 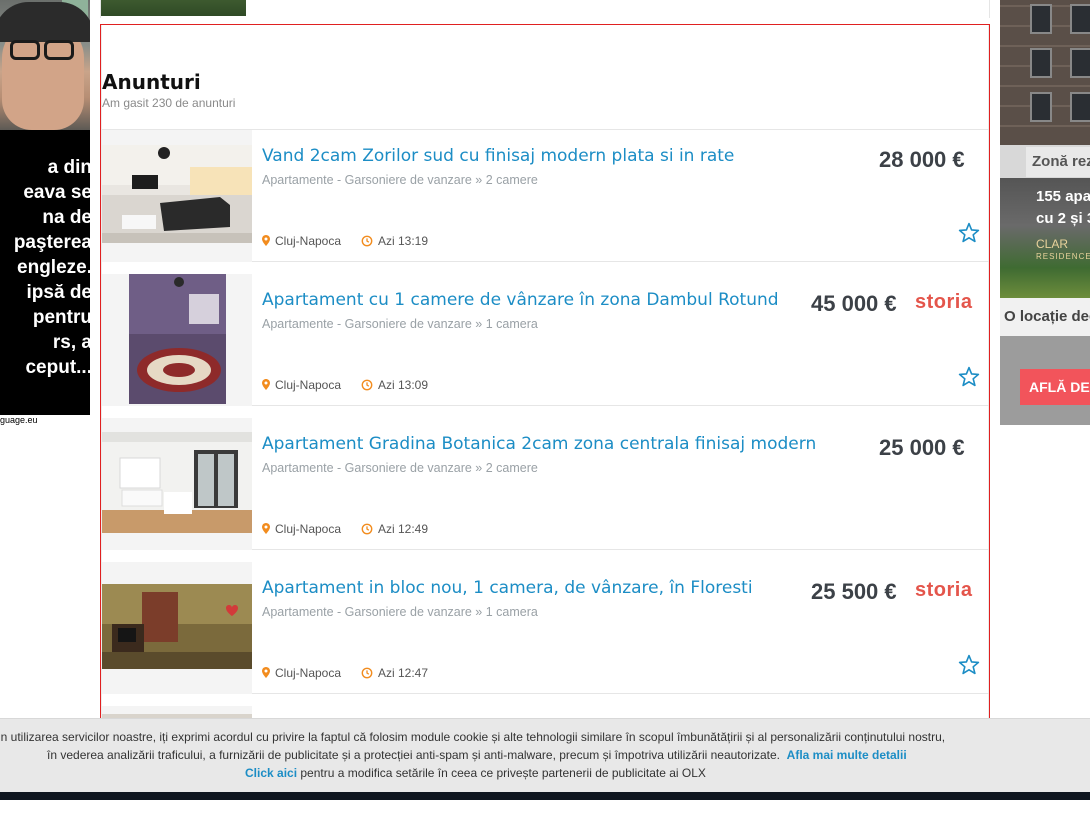 What do you see at coordinates (922, 447) in the screenshot?
I see `listing-price: 25 000 €` at bounding box center [922, 447].